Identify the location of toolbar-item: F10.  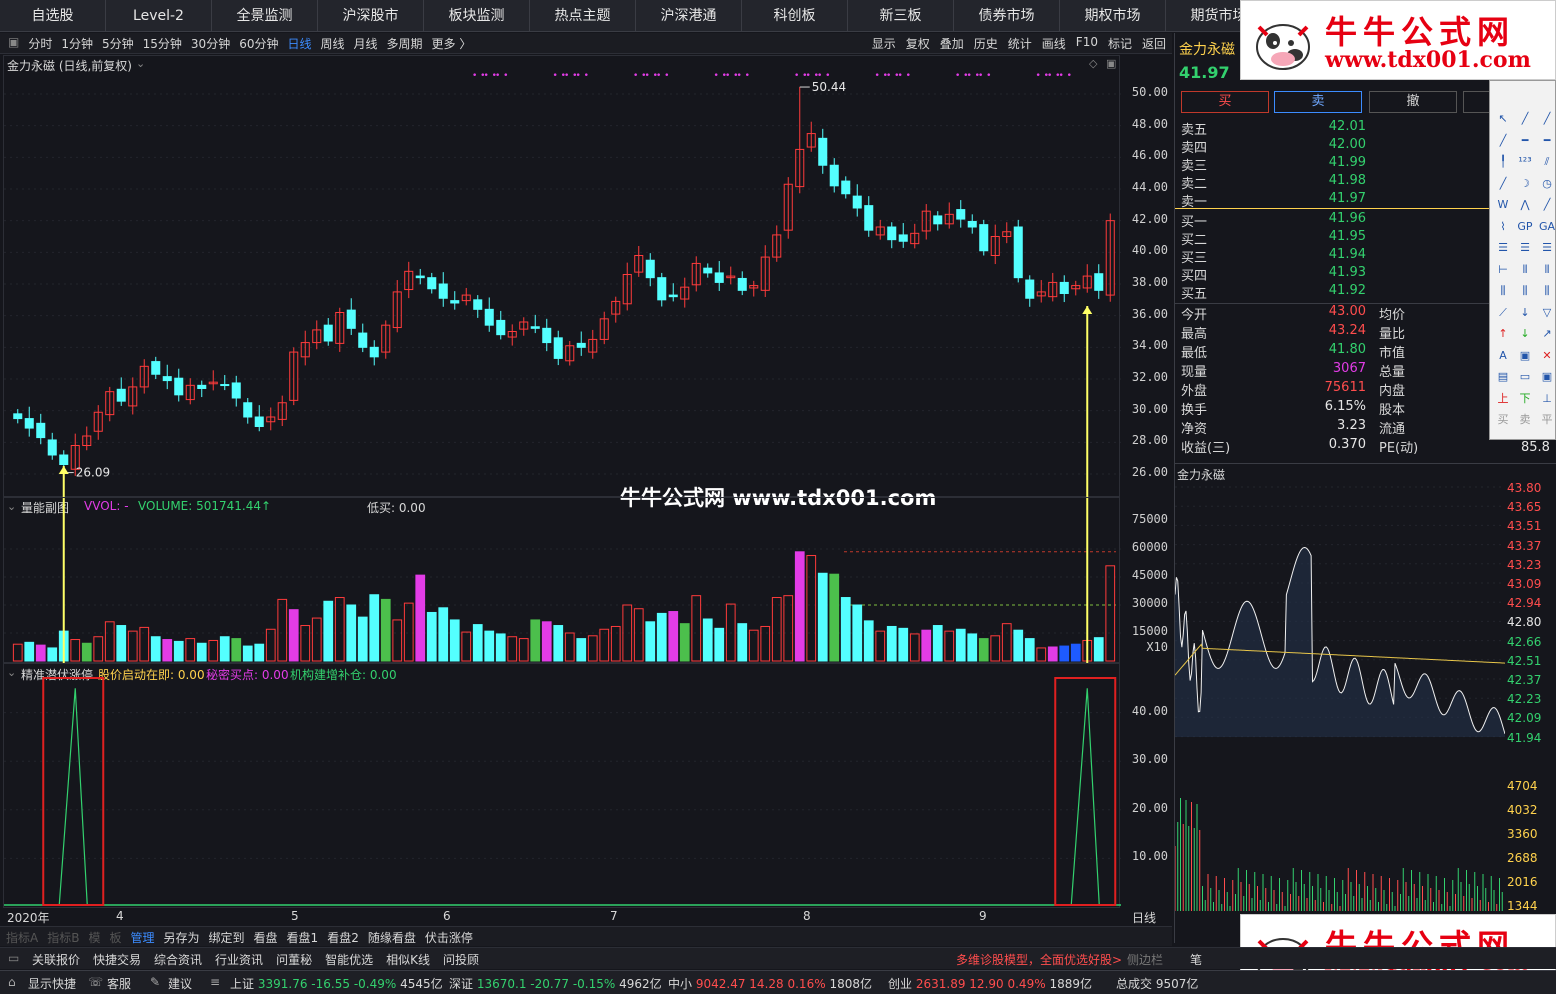
(1087, 43).